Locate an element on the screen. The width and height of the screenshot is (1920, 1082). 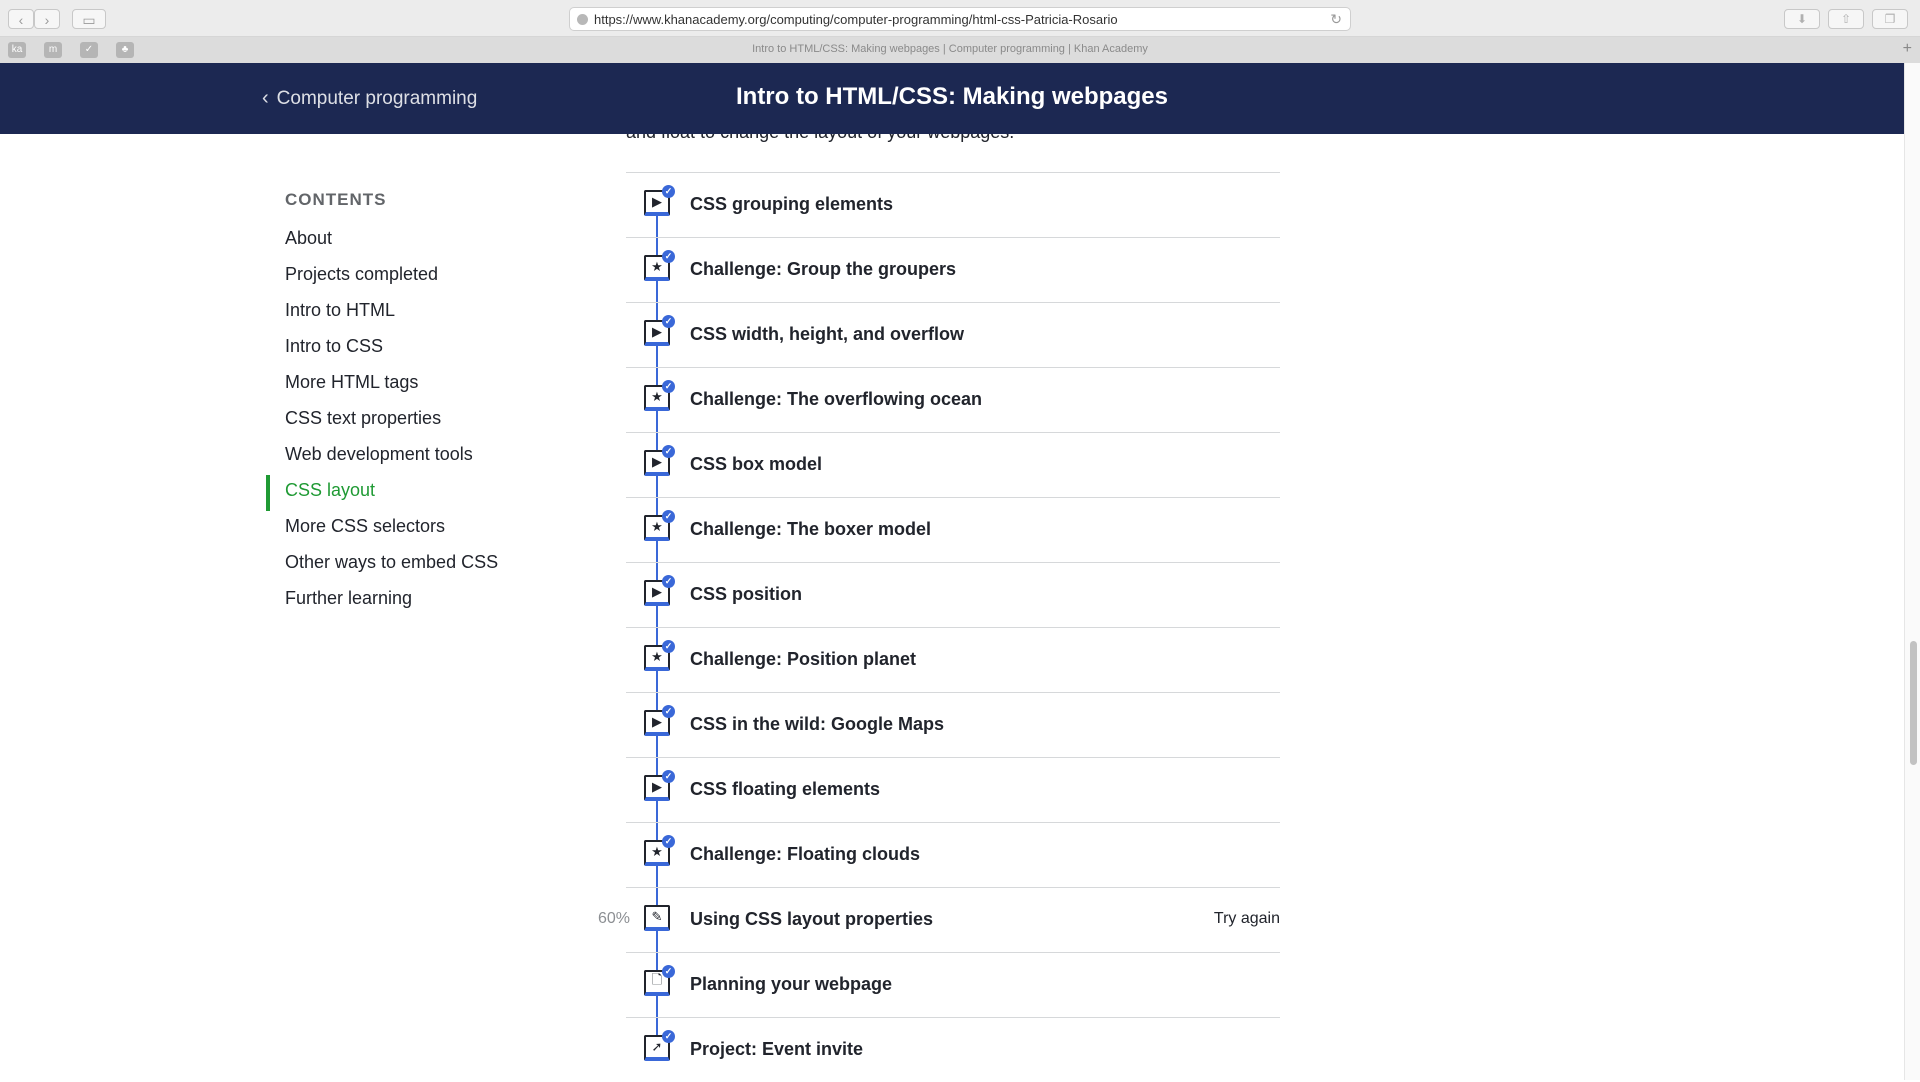
site-icon is located at coordinates (582, 19).